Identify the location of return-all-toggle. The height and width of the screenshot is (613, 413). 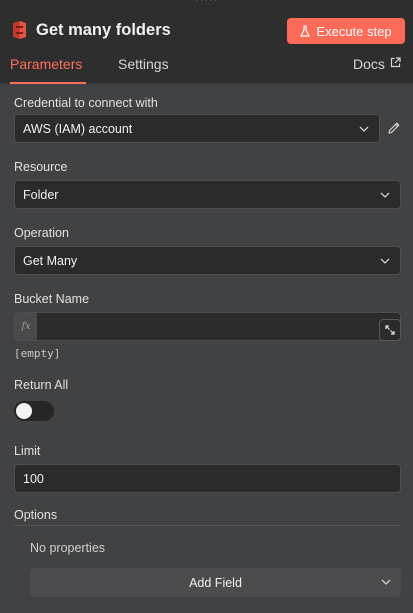
(34, 411).